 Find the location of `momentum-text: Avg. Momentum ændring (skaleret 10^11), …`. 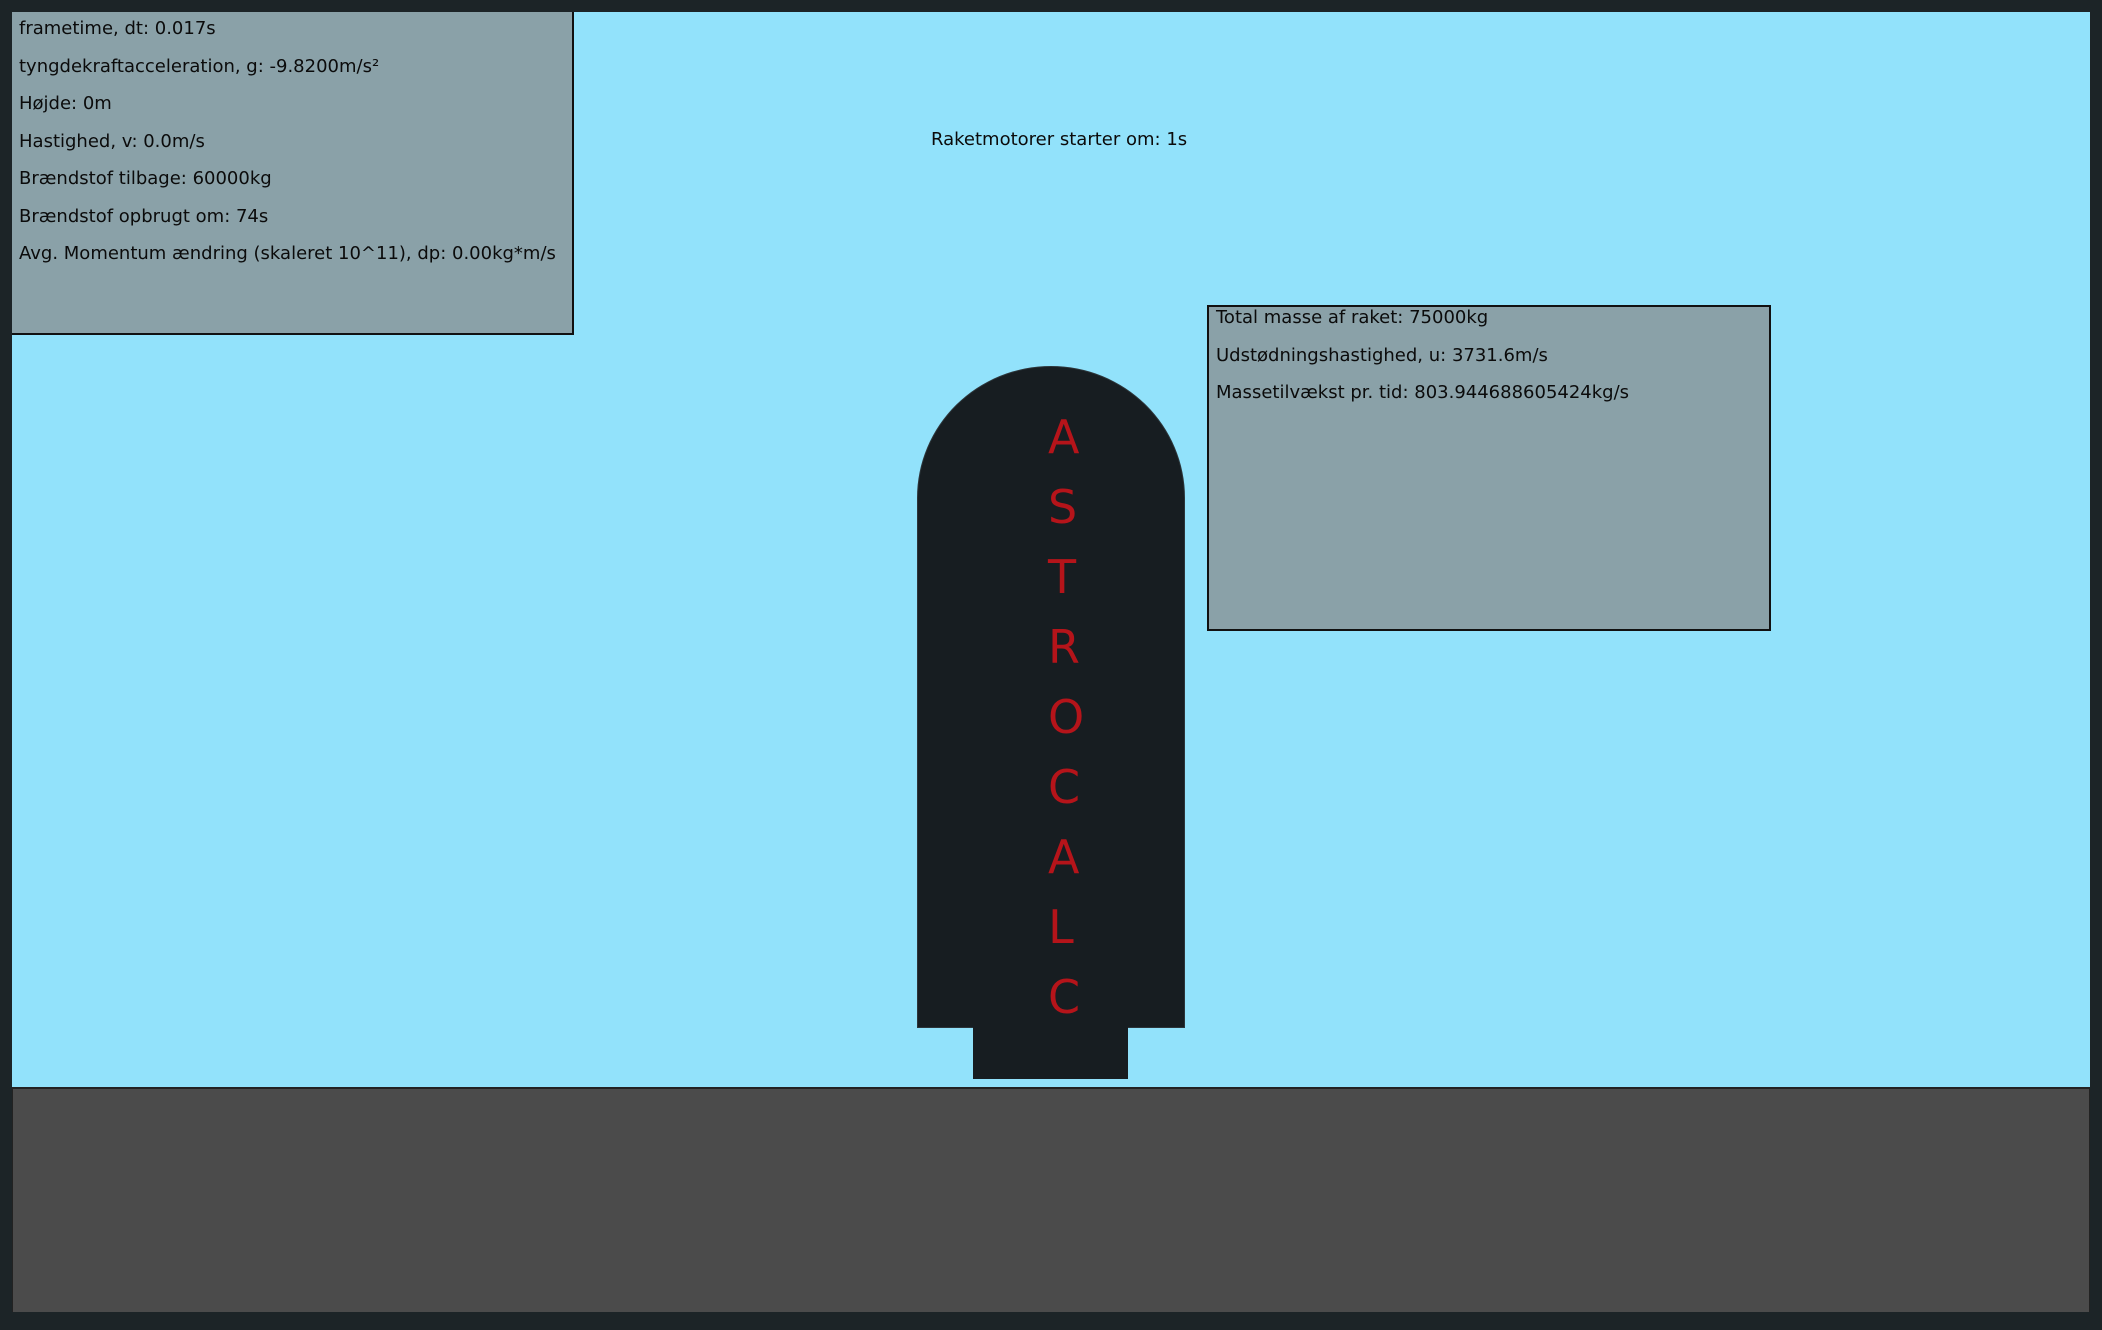

momentum-text: Avg. Momentum ændring (skaleret 10^11), … is located at coordinates (287, 253).